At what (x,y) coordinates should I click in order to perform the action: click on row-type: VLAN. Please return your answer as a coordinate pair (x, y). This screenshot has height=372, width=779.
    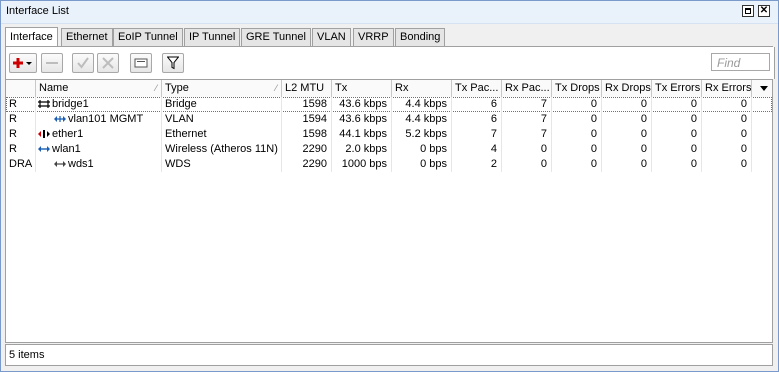
    Looking at the image, I should click on (222, 119).